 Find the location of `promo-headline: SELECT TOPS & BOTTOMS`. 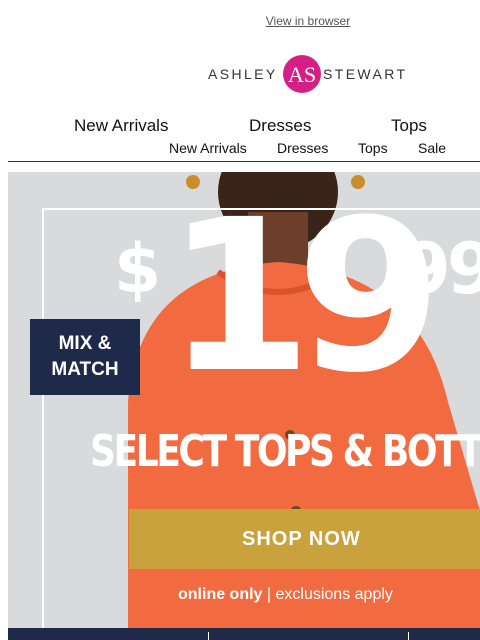

promo-headline: SELECT TOPS & BOTTOMS is located at coordinates (285, 451).